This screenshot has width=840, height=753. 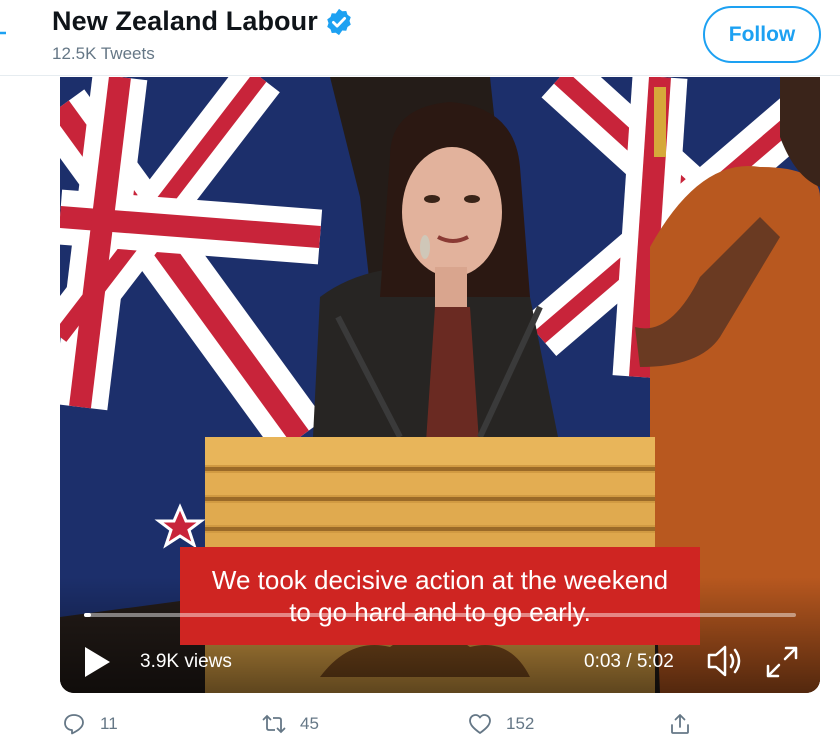 What do you see at coordinates (440, 580) in the screenshot?
I see `caption-line-1: We took decisive action at the weekend` at bounding box center [440, 580].